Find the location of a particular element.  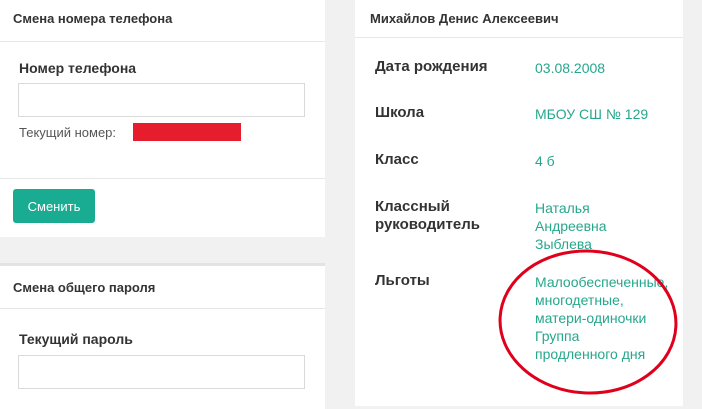

profile-value-line: Малообеспеченные, is located at coordinates (602, 282).